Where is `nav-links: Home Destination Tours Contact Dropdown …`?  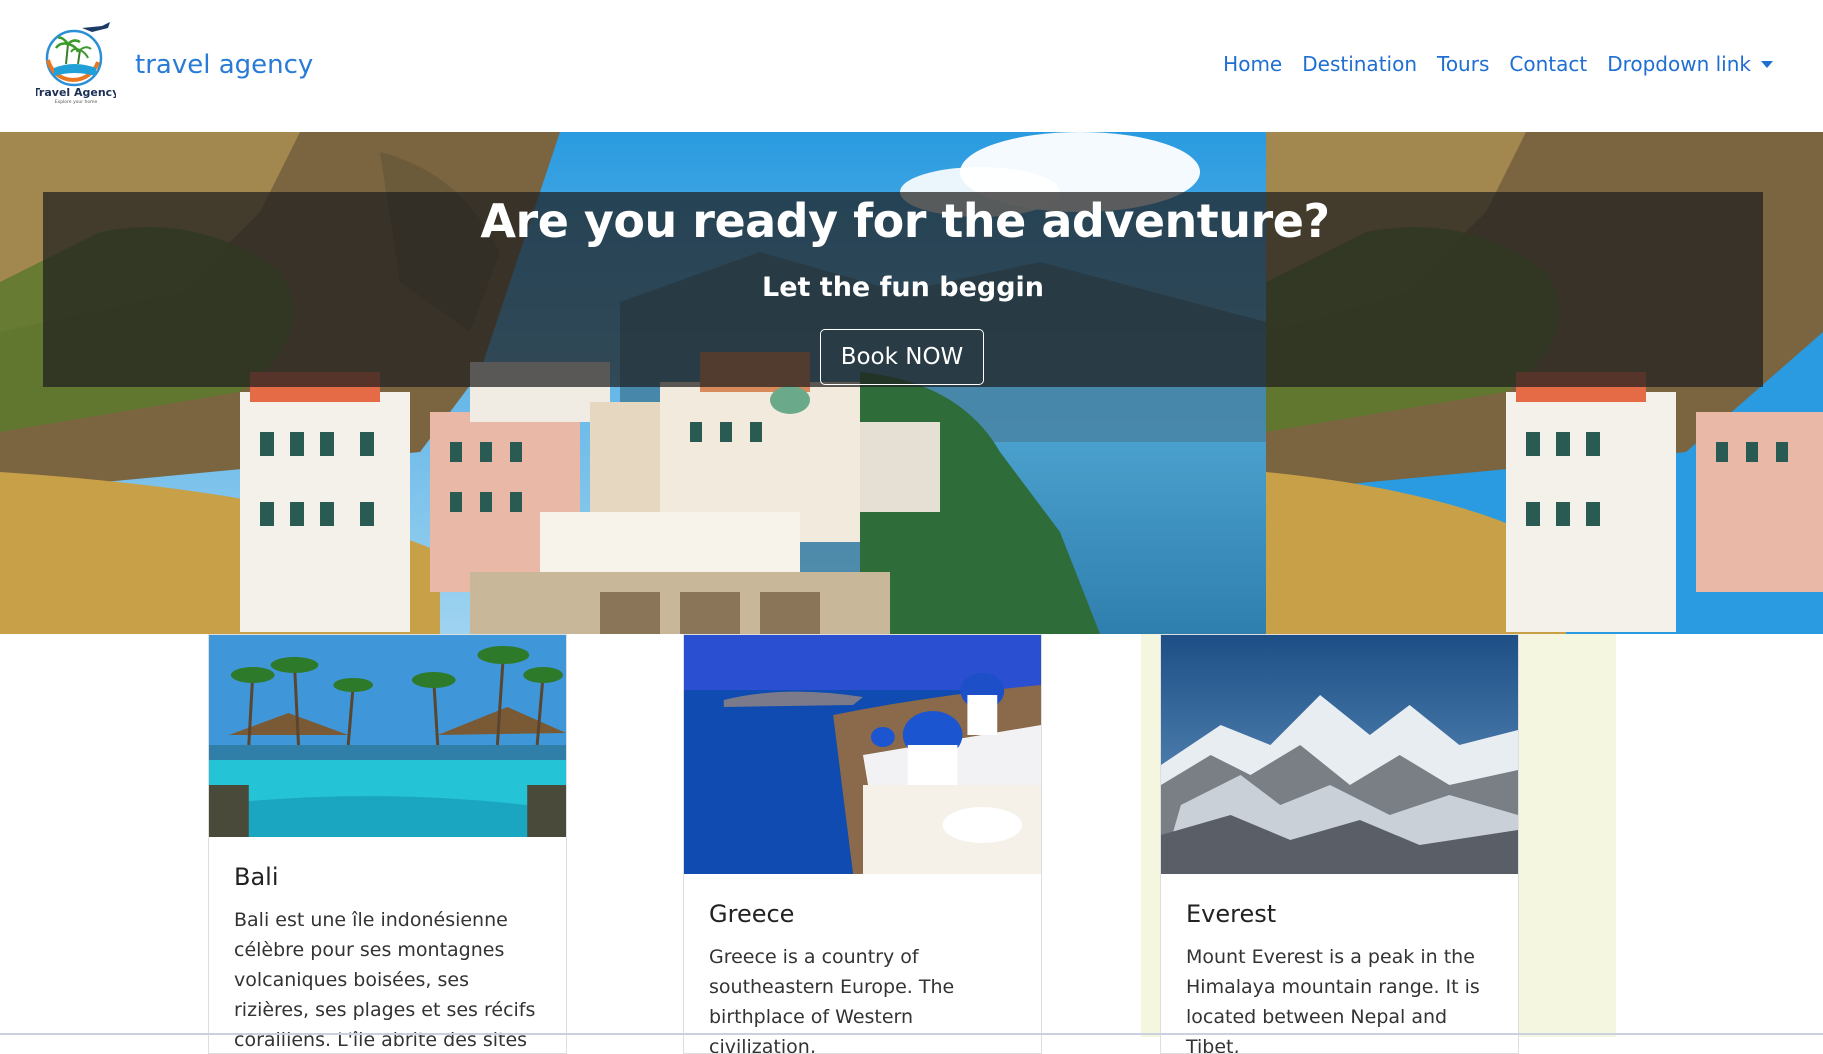 nav-links: Home Destination Tours Contact Dropdown … is located at coordinates (1498, 64).